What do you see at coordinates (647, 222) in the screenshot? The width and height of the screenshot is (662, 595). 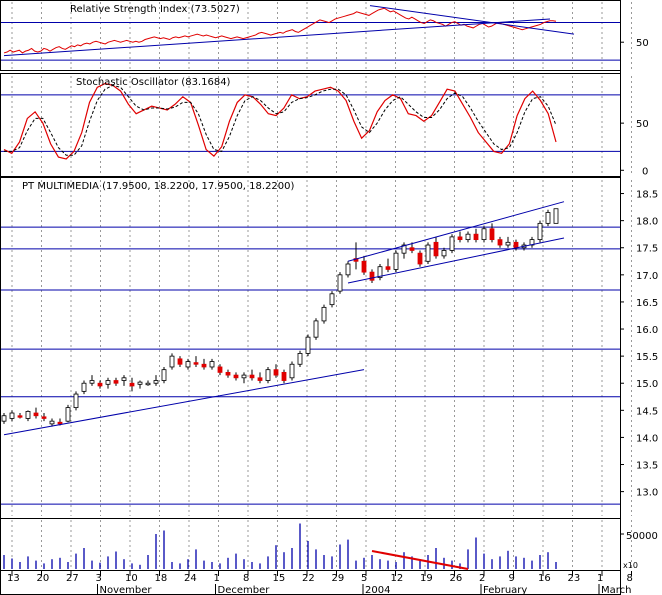 I see `y-tick-label: 18.0` at bounding box center [647, 222].